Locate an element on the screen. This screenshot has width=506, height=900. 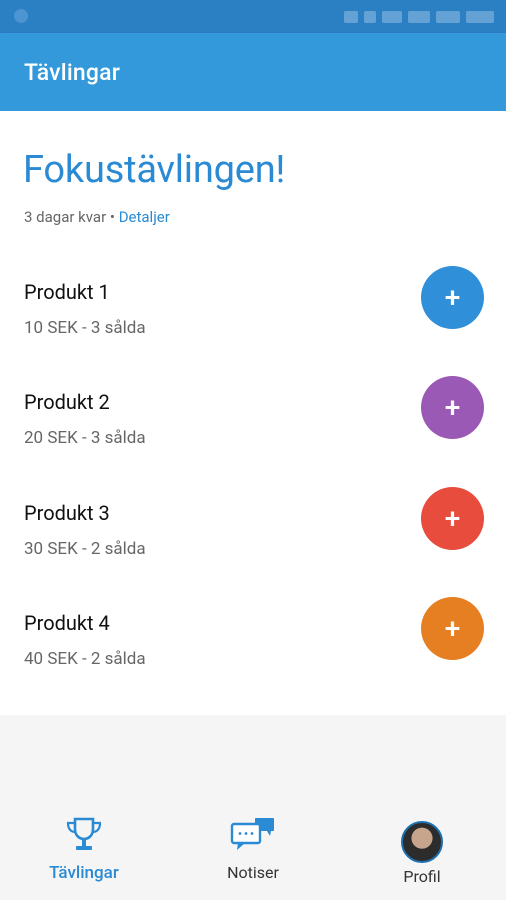
status-app-icon is located at coordinates (21, 16).